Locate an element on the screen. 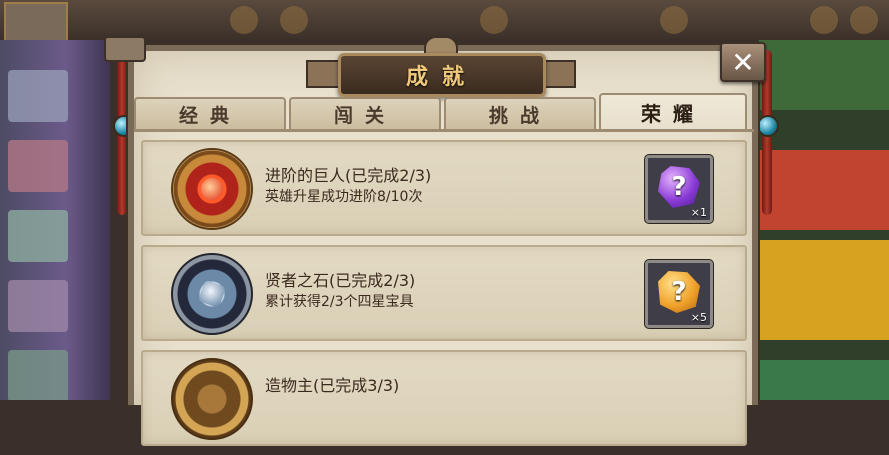  achievement-row: 造物主(已完成3/3) is located at coordinates (444, 398).